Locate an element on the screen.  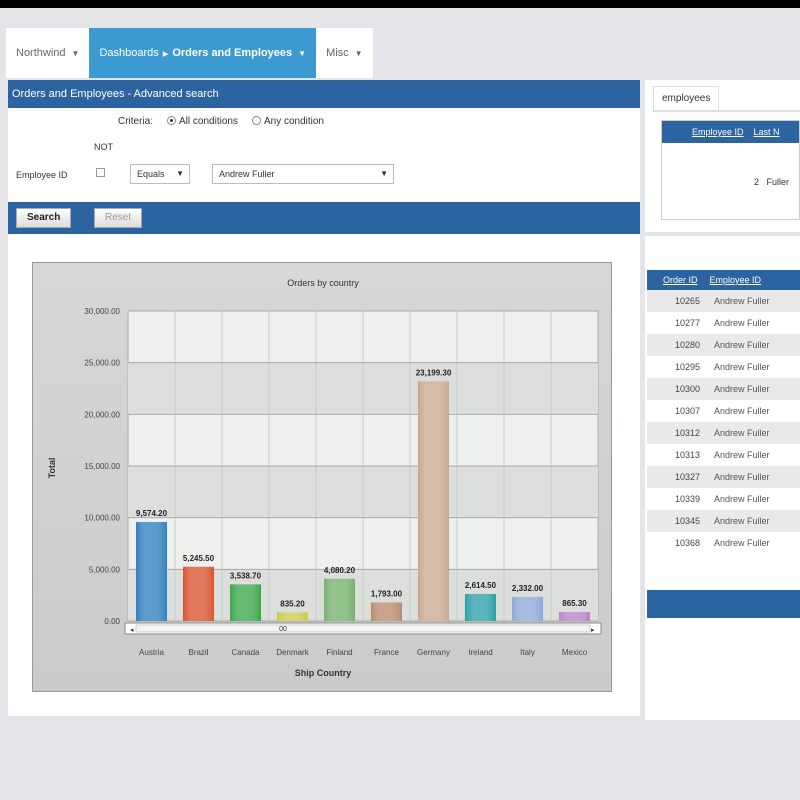
divider is located at coordinates (722, 234).